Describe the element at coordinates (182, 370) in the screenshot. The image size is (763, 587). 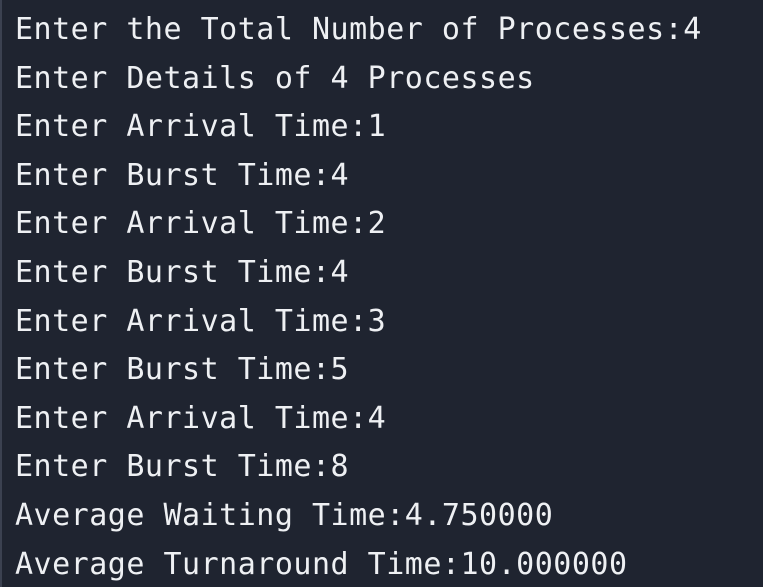
I see `output-line-burst-3: Enter Burst Time:5` at that location.